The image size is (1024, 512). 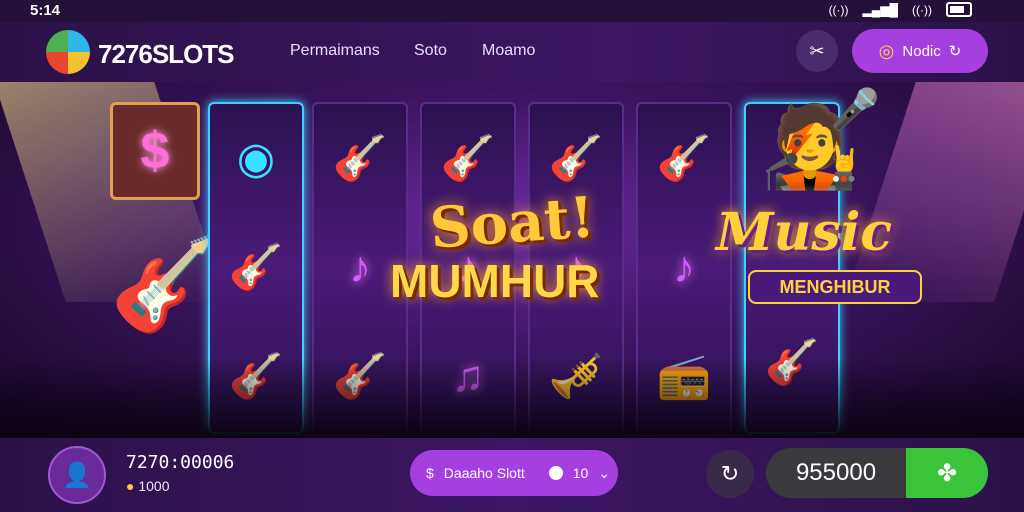 I want to click on disk-icon: ◉, so click(x=256, y=158).